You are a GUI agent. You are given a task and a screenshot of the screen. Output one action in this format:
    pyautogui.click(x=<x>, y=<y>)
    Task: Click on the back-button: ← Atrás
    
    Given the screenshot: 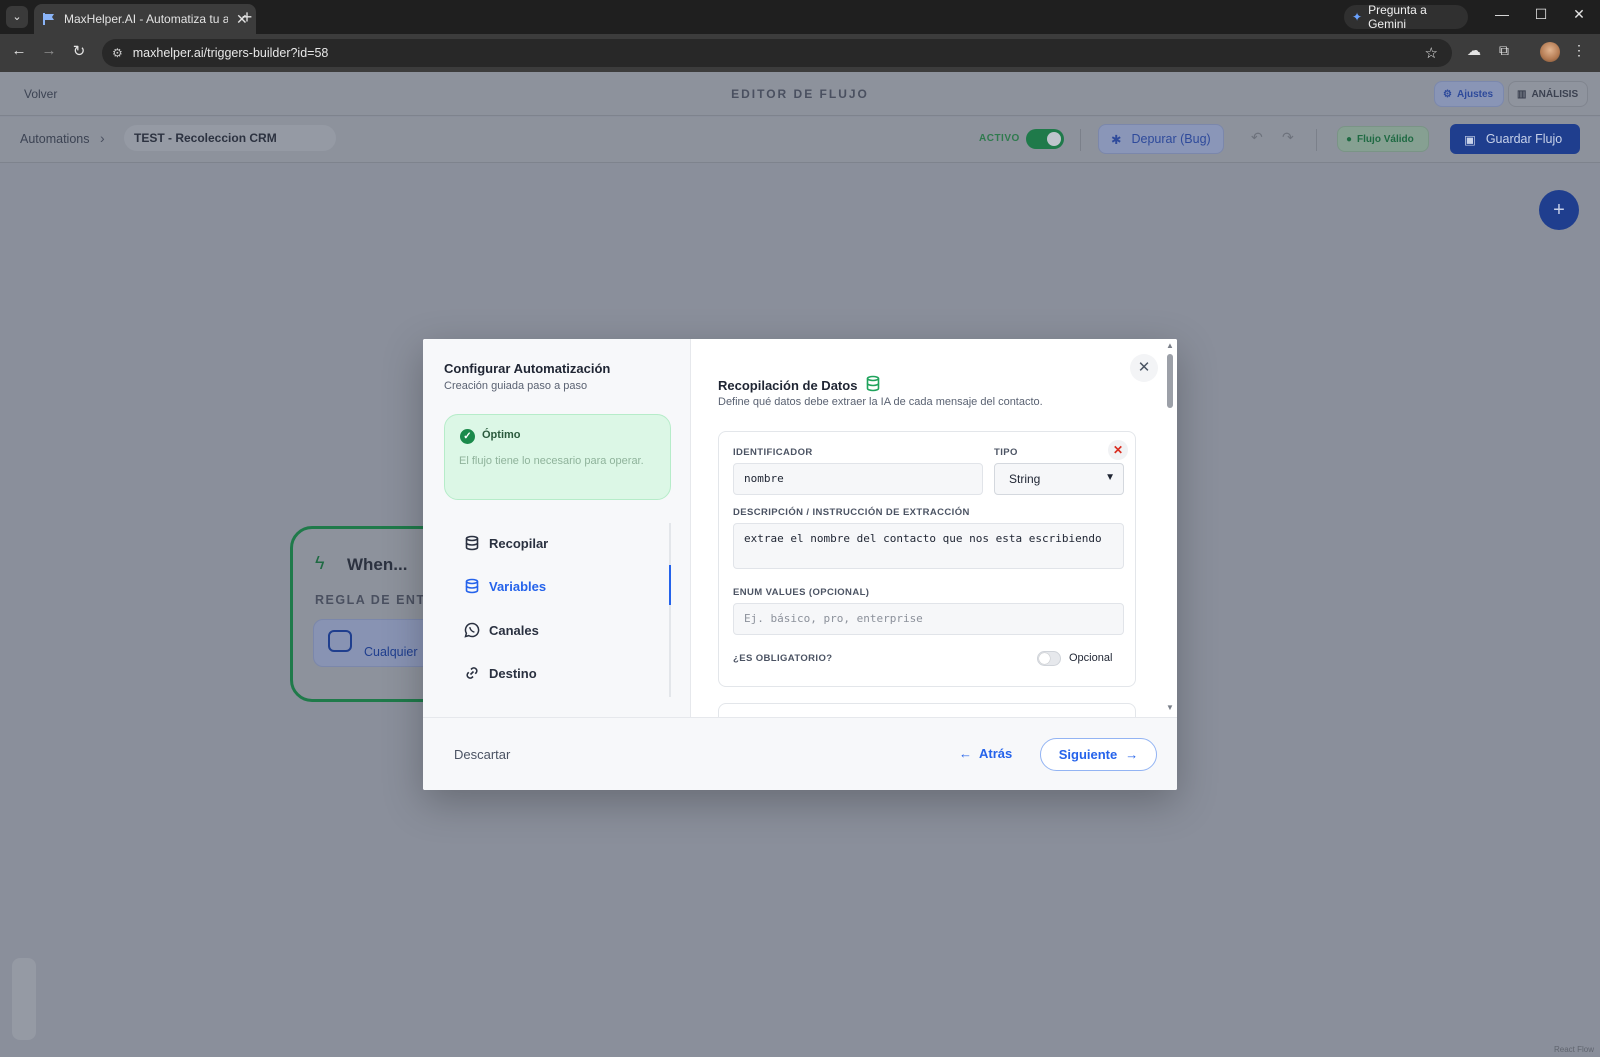 What is the action you would take?
    pyautogui.click(x=985, y=753)
    